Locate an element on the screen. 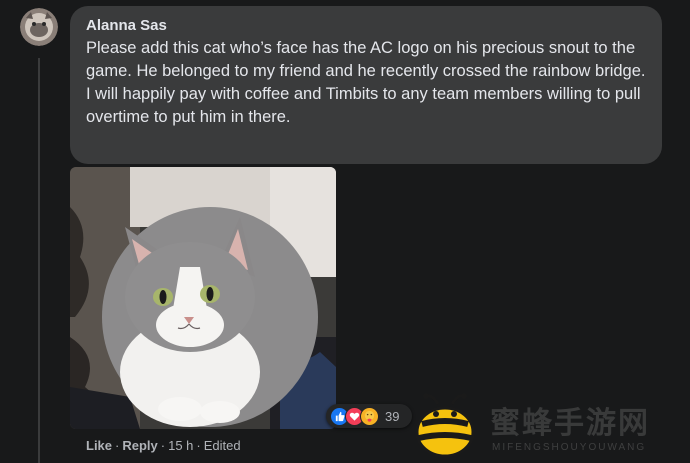 The image size is (690, 463). watermark: 蜜蜂手游网 MIFENGSHOUYOUWANG is located at coordinates (547, 426).